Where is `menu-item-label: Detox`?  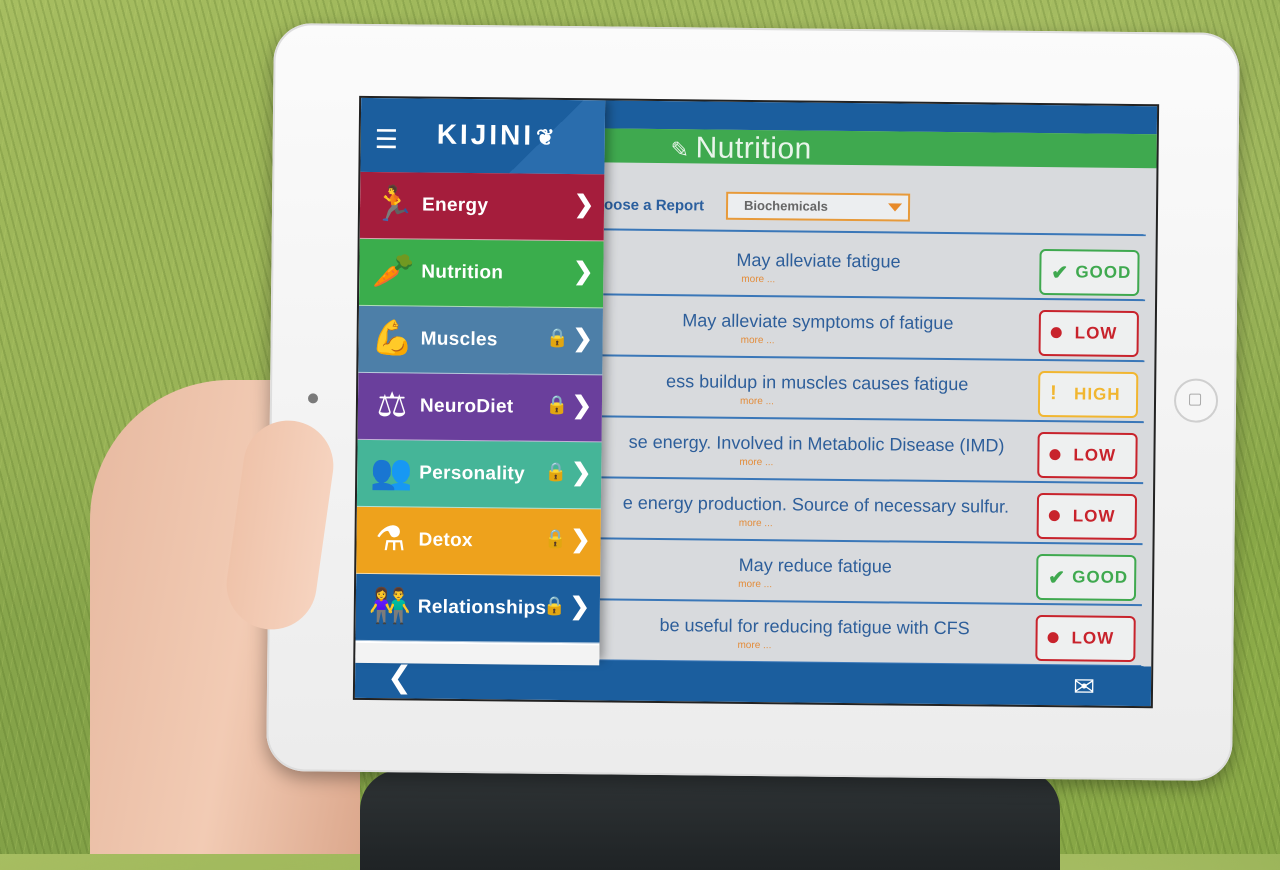
menu-item-label: Detox is located at coordinates (445, 540).